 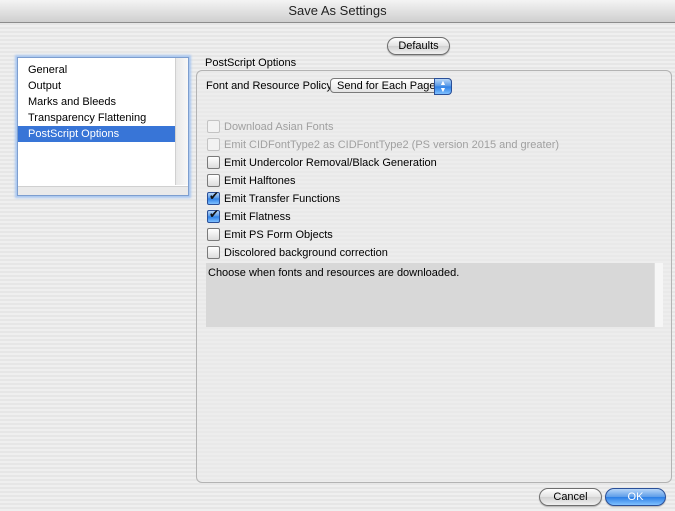 I want to click on sidebar-item-general: General, so click(x=96, y=70).